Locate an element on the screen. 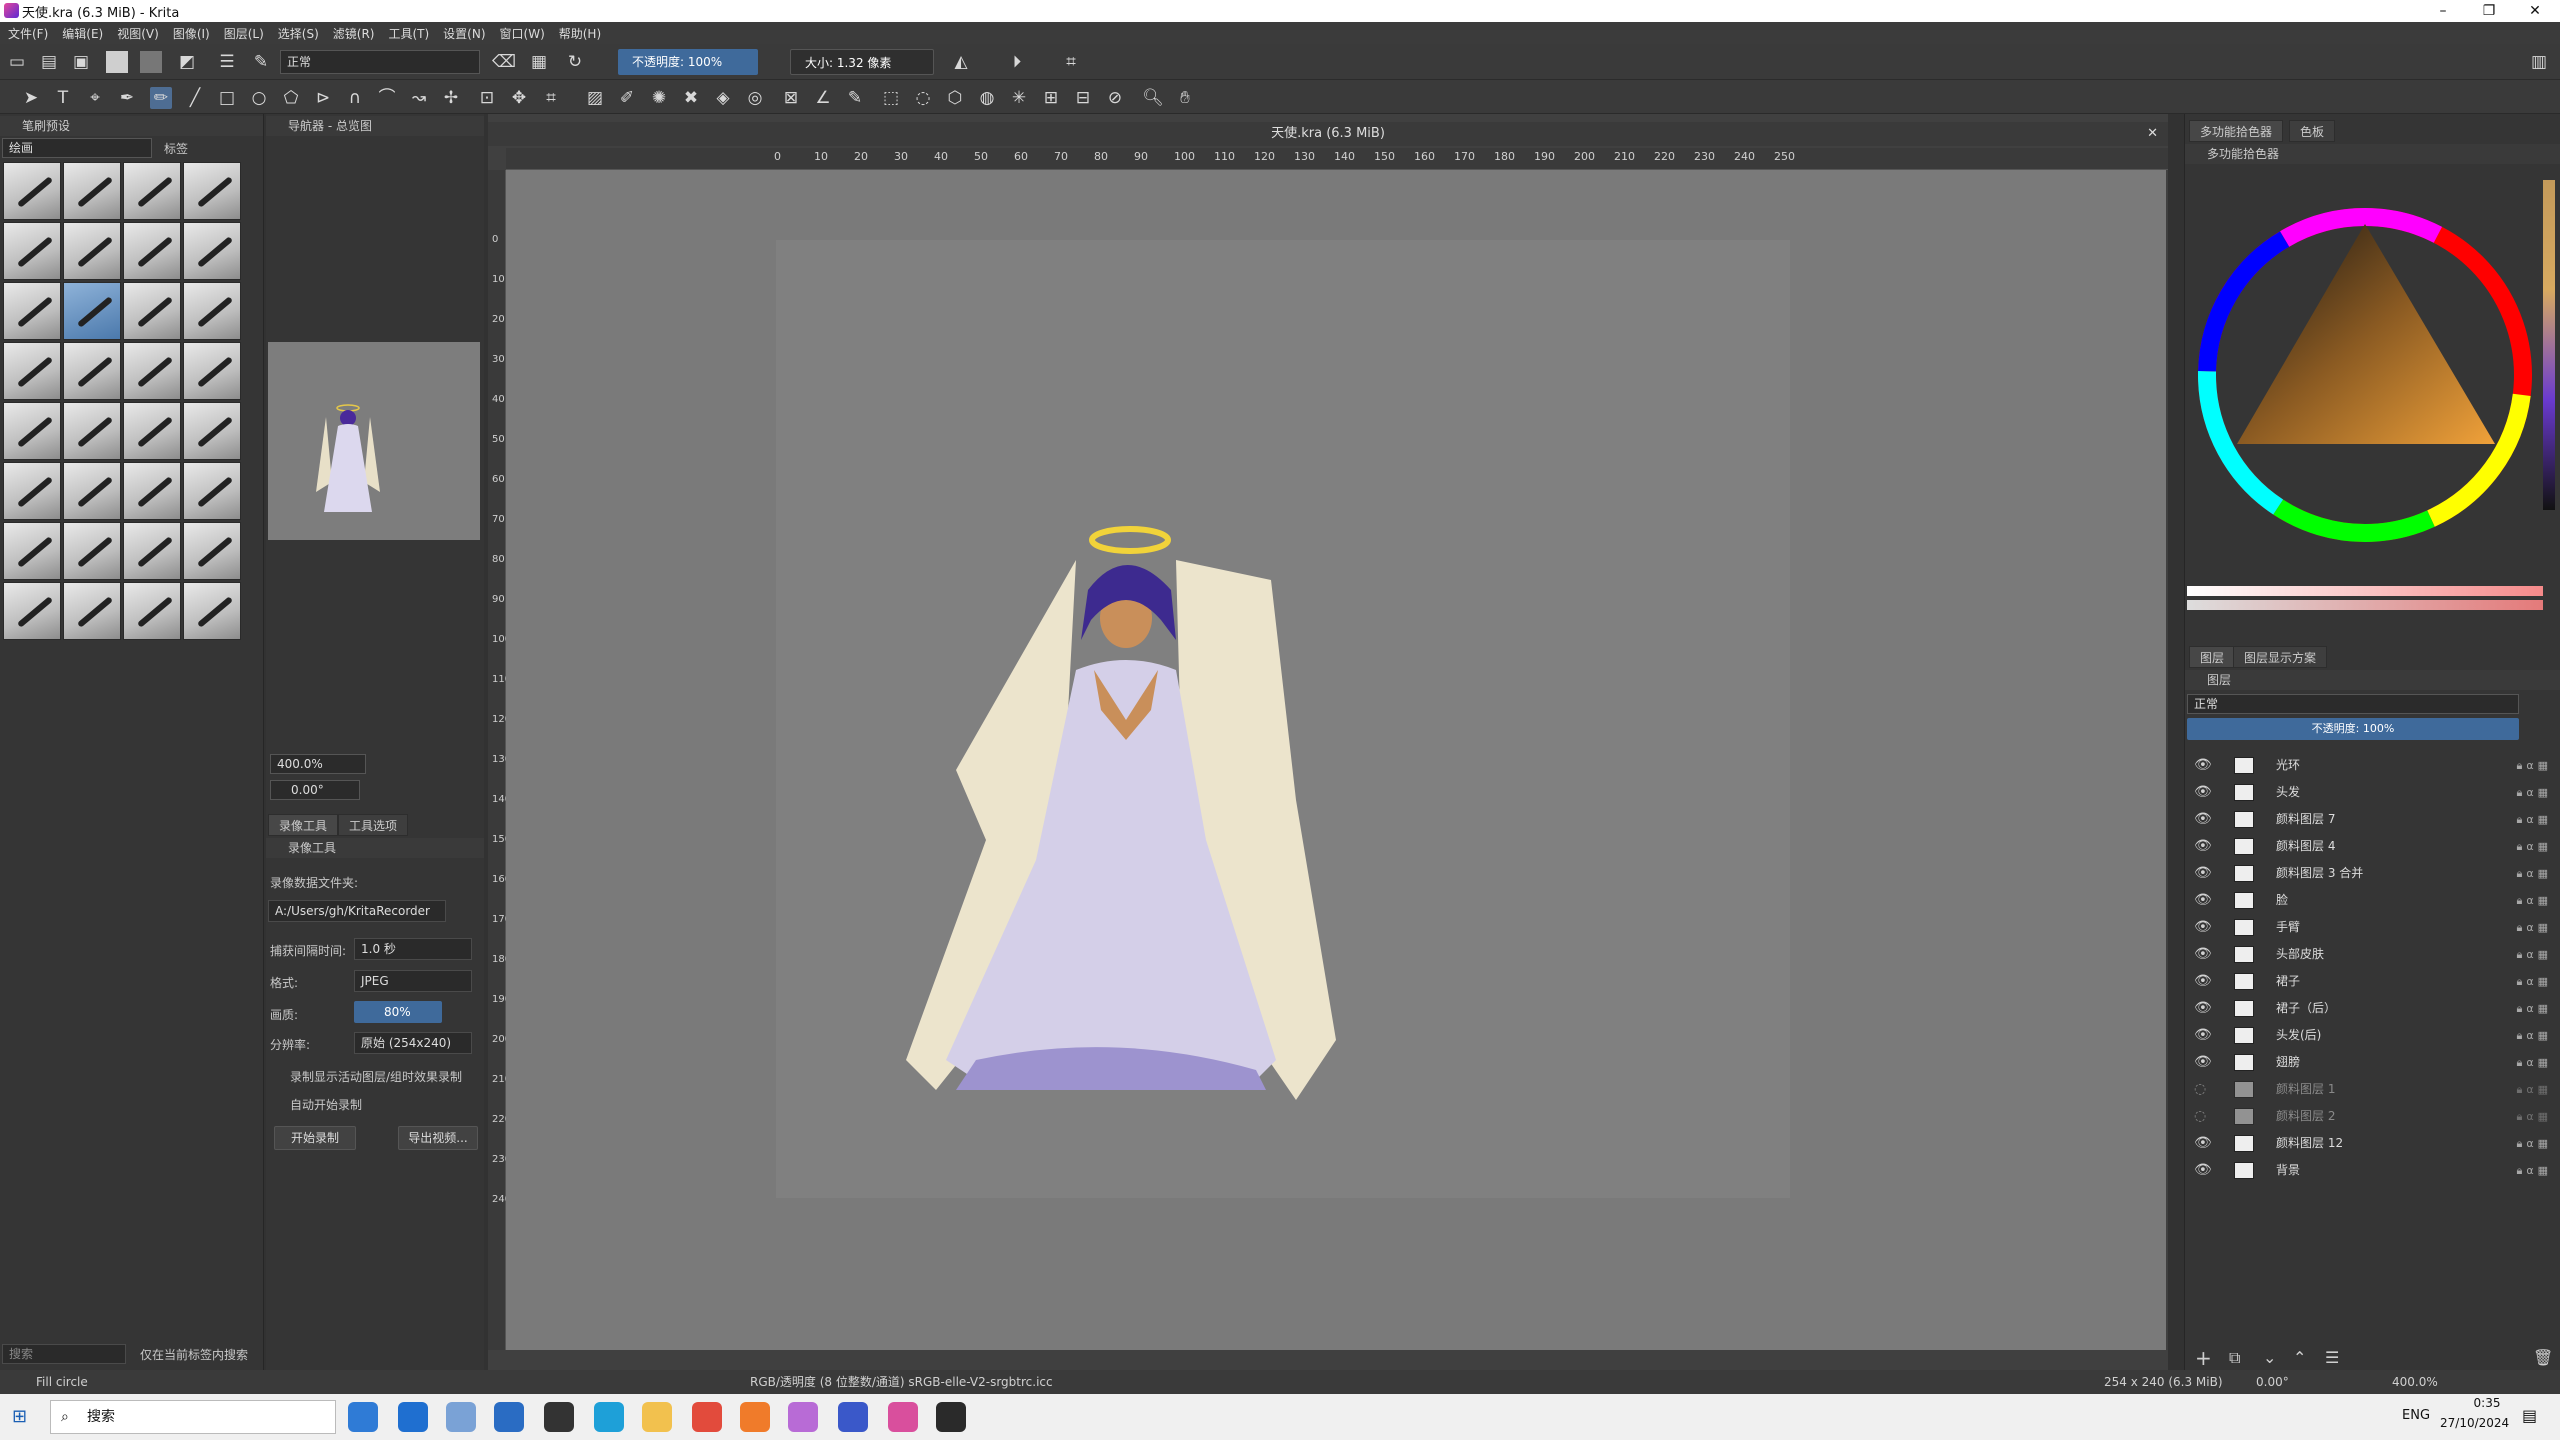  layer-row: 👁︎ 手臂 🔒︎α▦ is located at coordinates (2372, 927).